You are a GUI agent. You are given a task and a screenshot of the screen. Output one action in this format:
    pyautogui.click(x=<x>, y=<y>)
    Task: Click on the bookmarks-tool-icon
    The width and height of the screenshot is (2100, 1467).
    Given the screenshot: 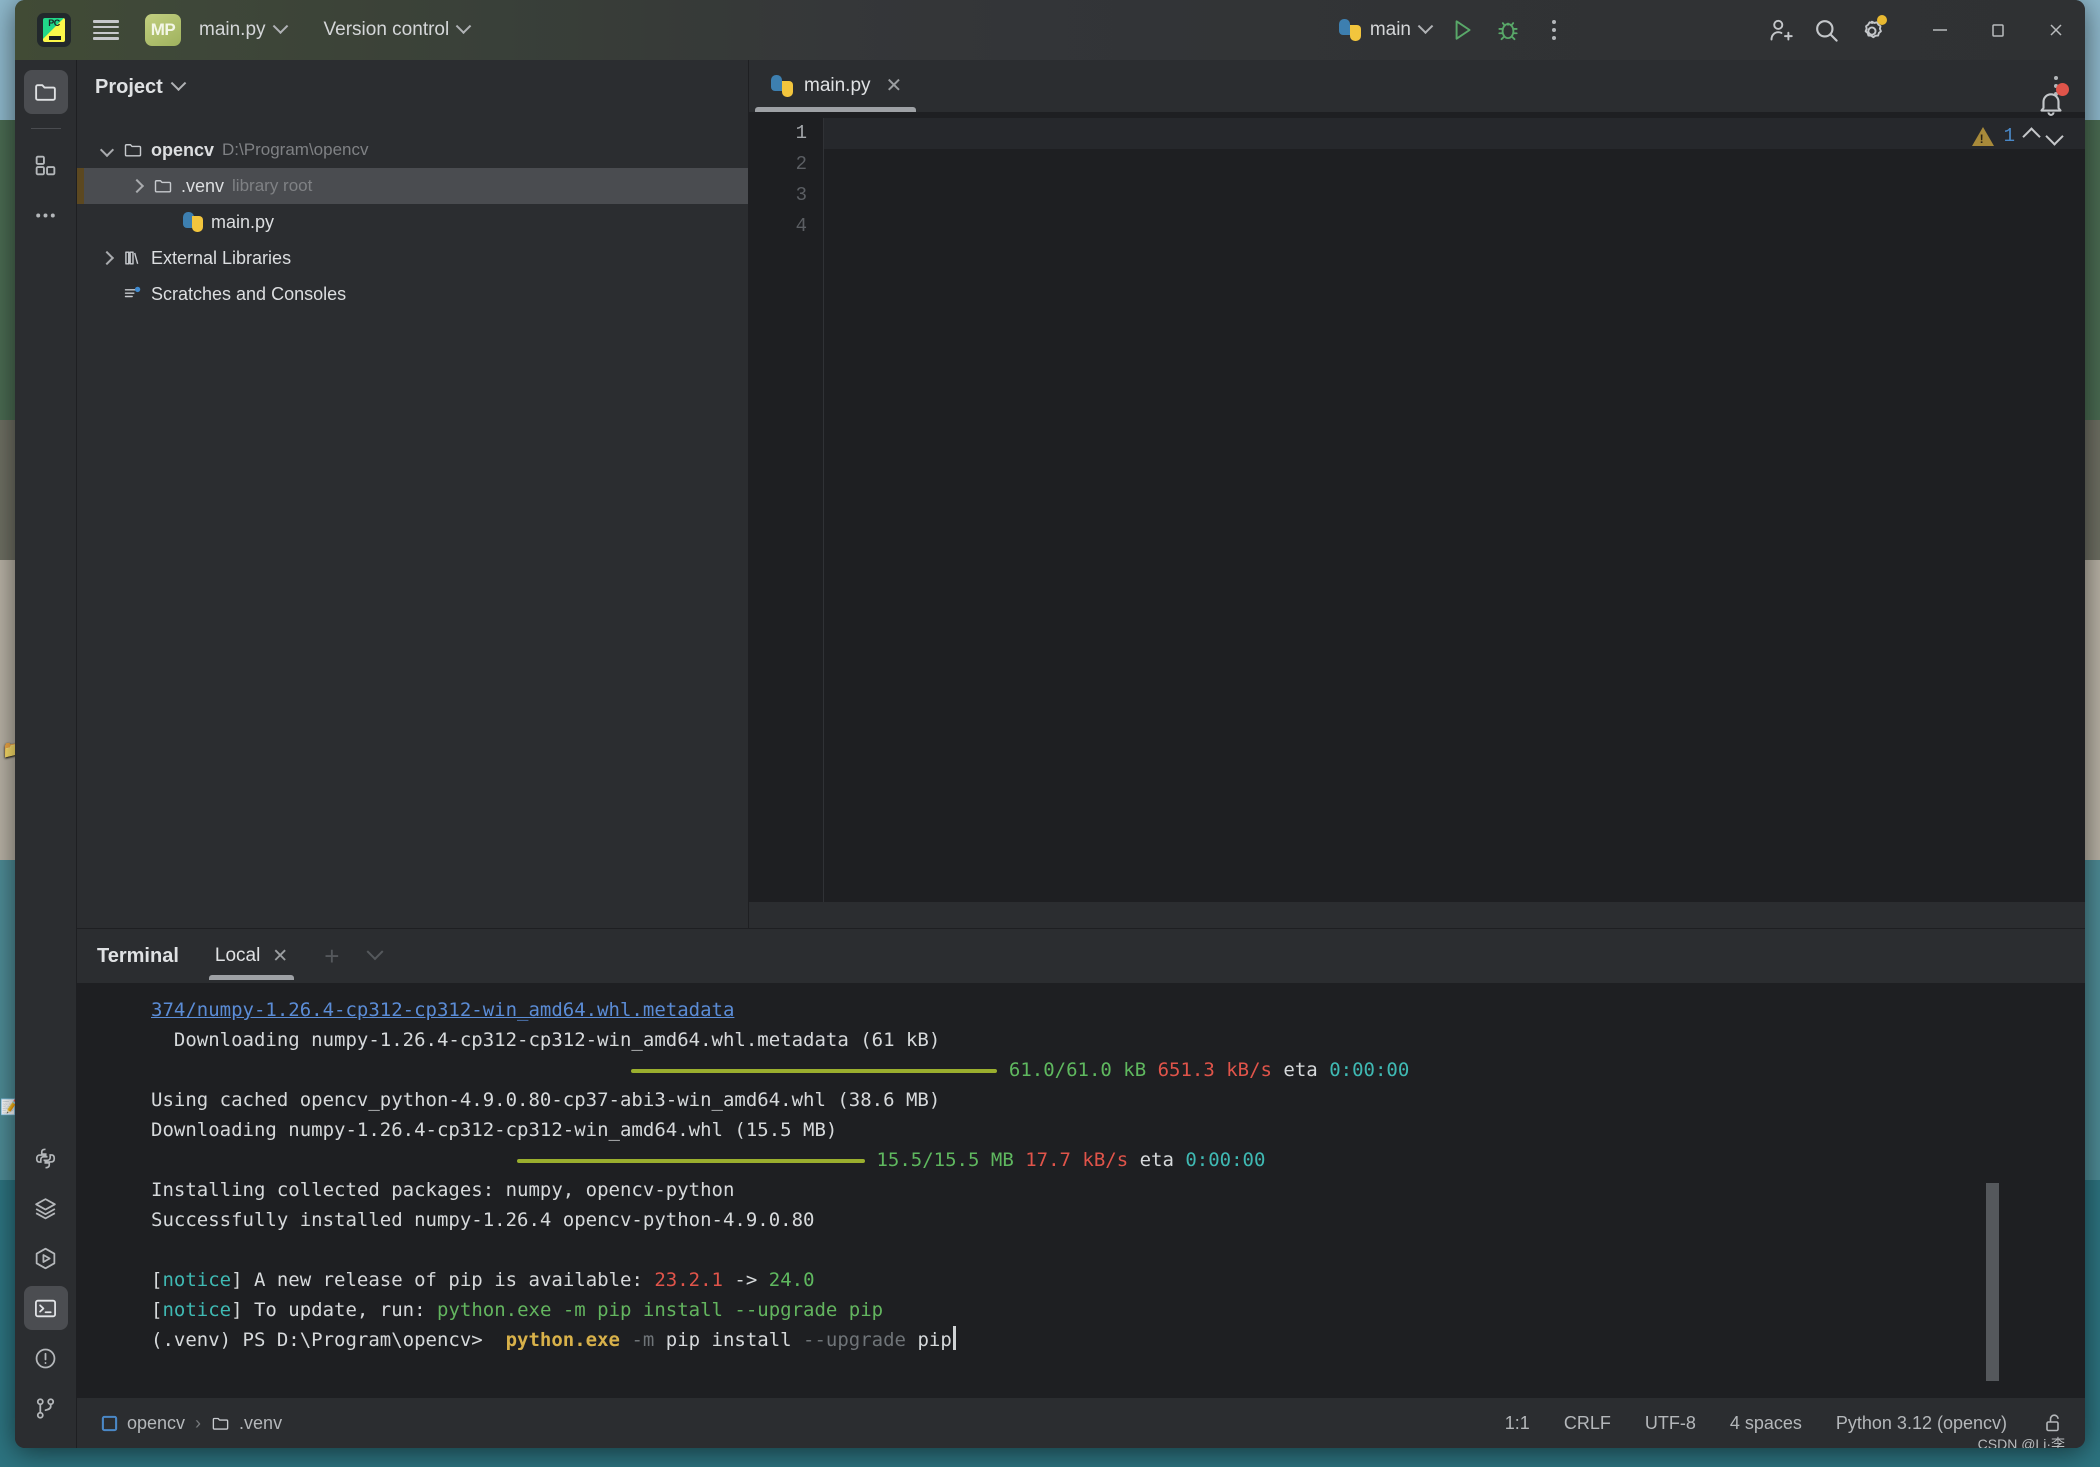 What is the action you would take?
    pyautogui.click(x=46, y=165)
    